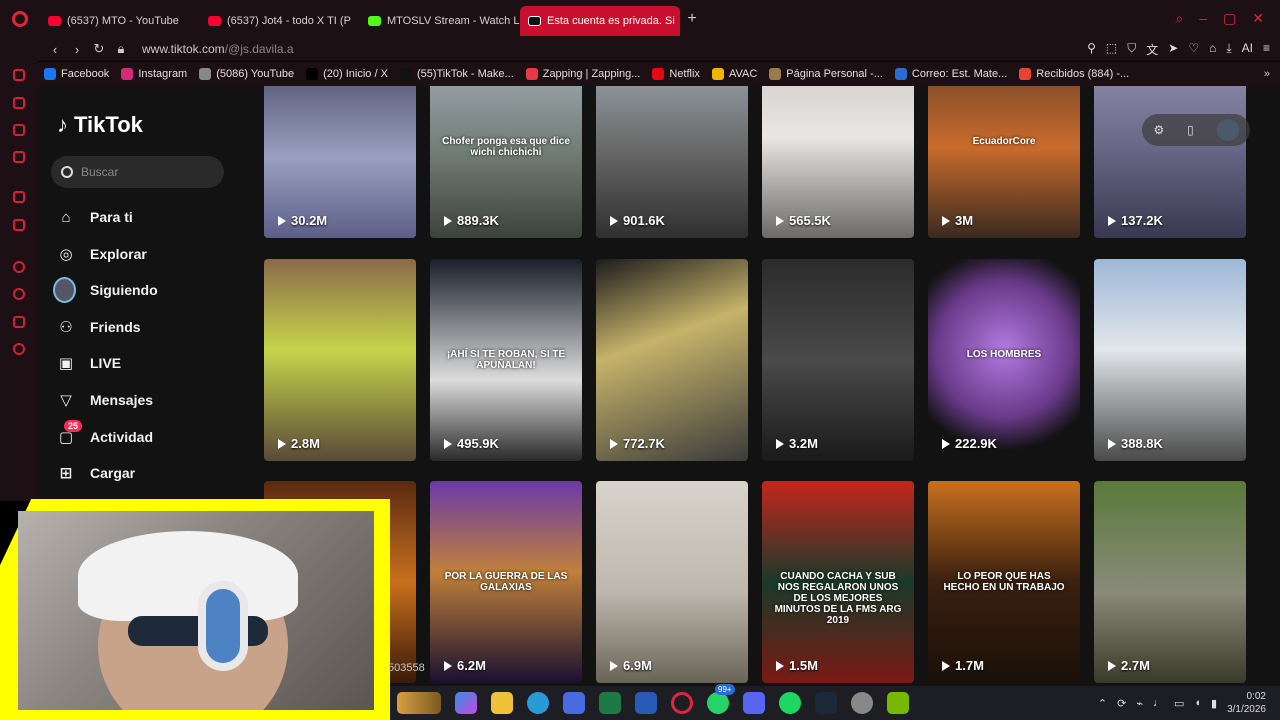  I want to click on ai-button: AI, so click(1247, 49).